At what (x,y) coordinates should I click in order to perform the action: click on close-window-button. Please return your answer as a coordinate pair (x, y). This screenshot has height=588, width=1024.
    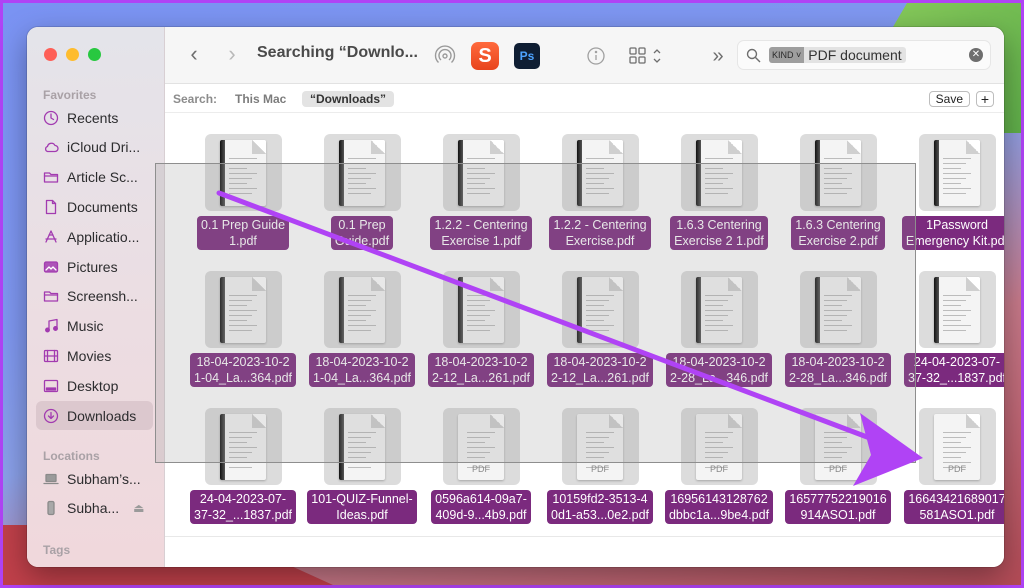
    Looking at the image, I should click on (50, 54).